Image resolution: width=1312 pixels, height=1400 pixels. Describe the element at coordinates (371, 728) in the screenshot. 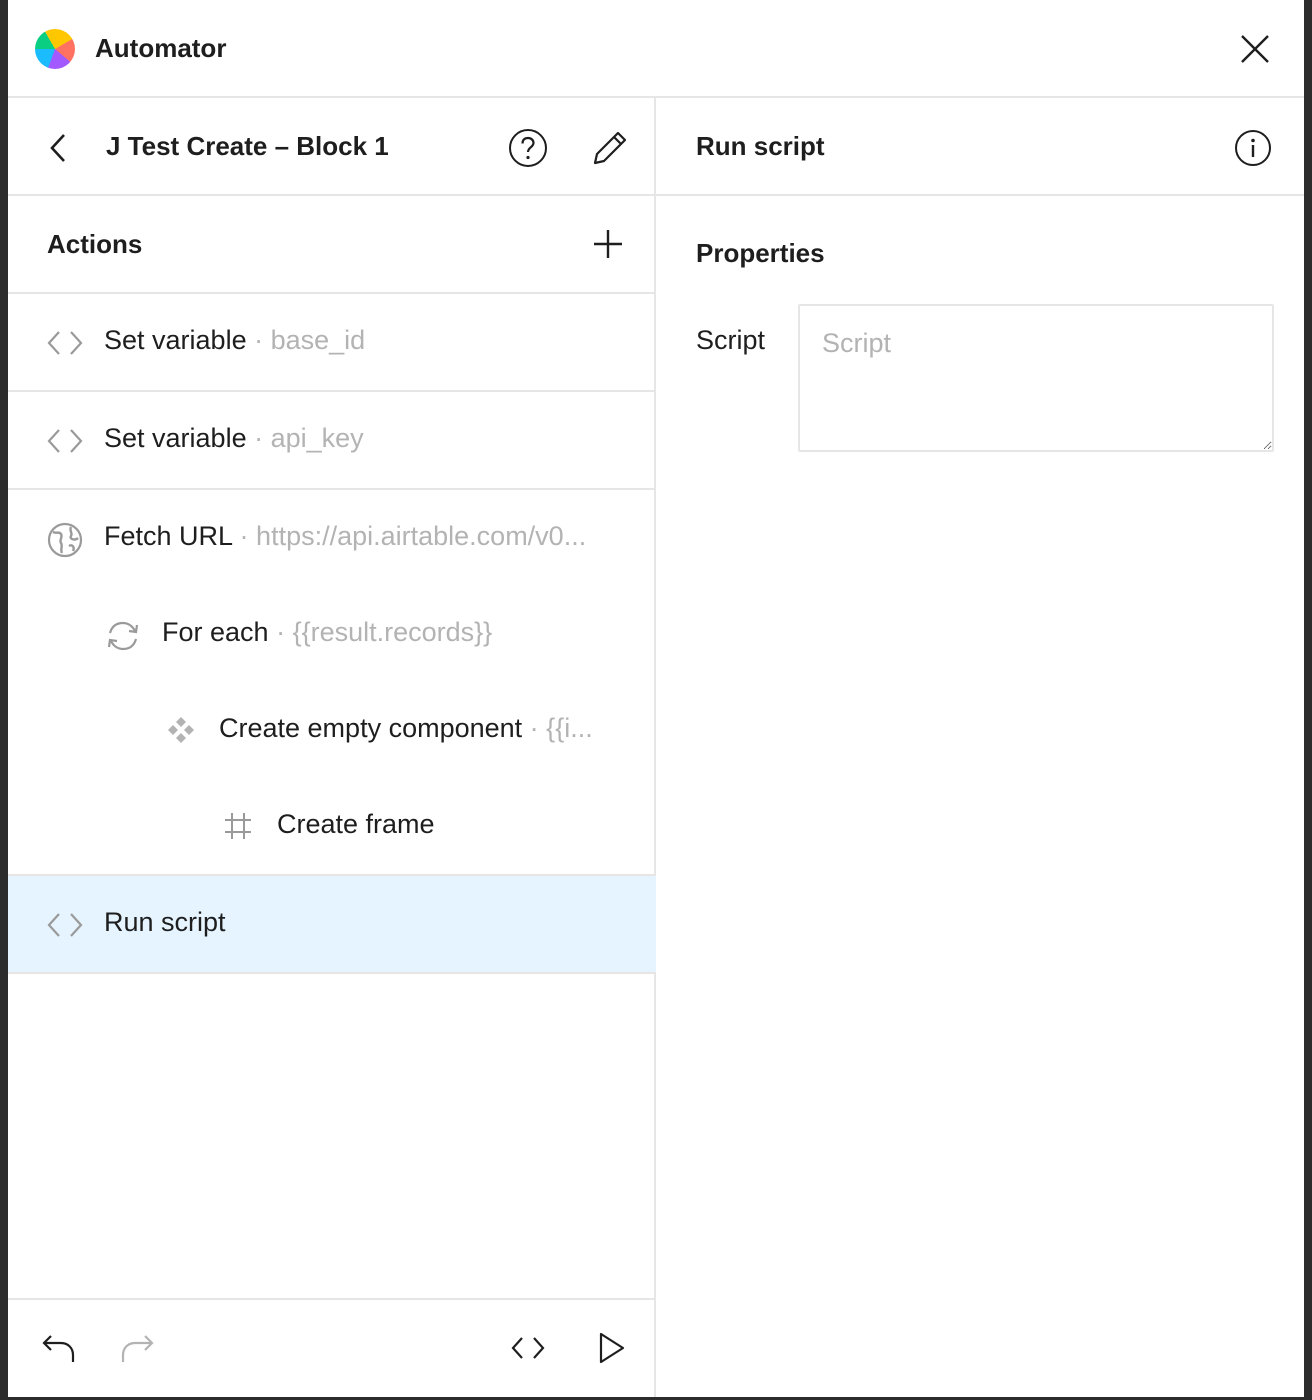

I see `action-name: Create empty component` at that location.